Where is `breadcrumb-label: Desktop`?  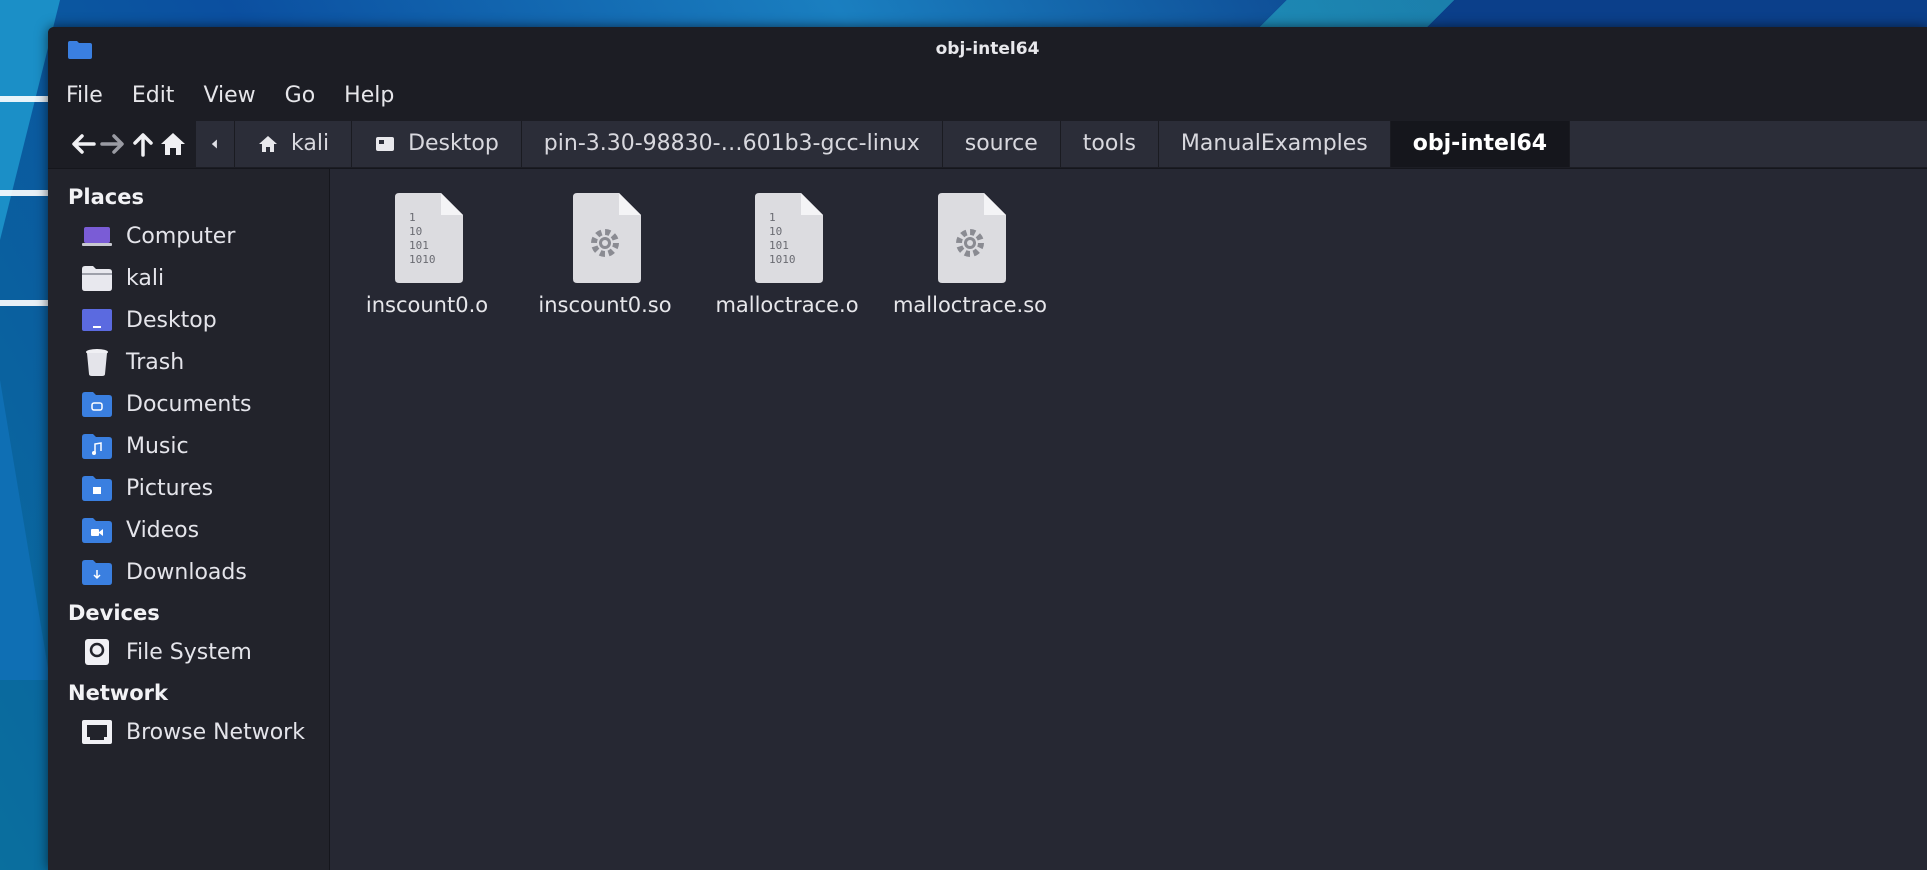 breadcrumb-label: Desktop is located at coordinates (453, 143).